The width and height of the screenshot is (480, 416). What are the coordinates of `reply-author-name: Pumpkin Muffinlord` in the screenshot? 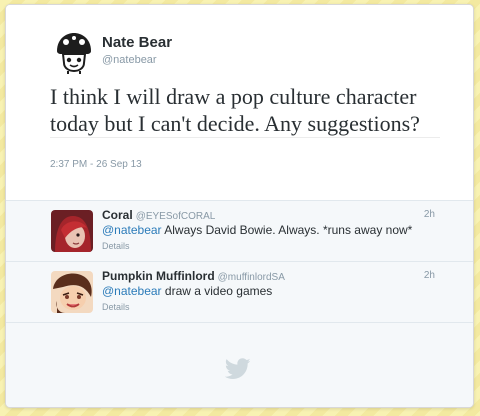 It's located at (158, 276).